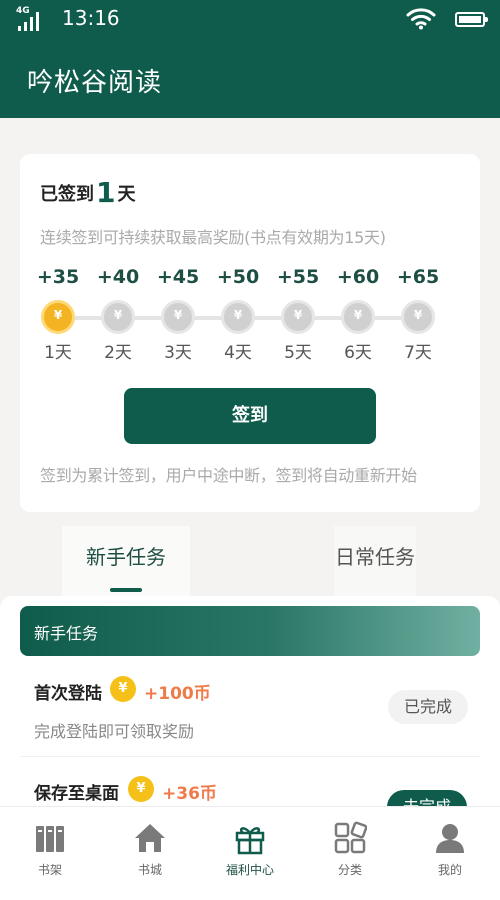  I want to click on nav-label: 福利中心, so click(249, 870).